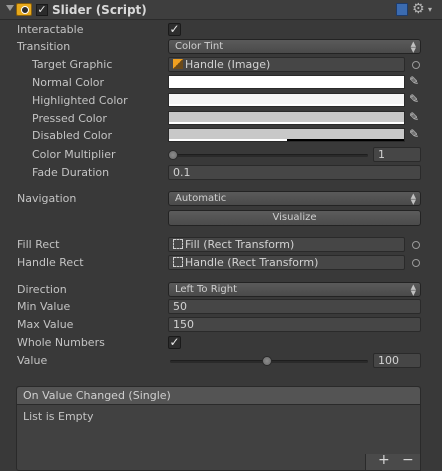 The width and height of the screenshot is (442, 471). I want to click on disabled-color-swatch, so click(286, 135).